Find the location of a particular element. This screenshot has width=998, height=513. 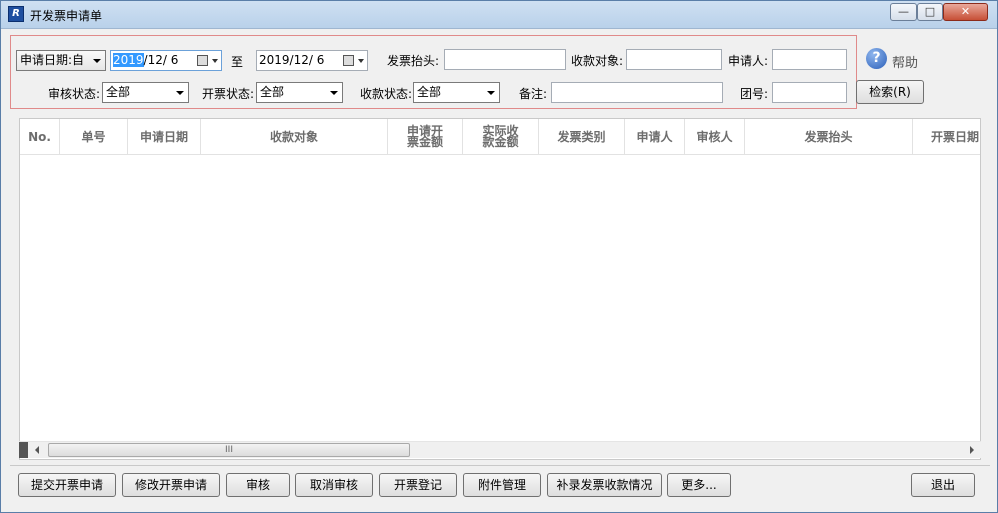

column-header: 发票抬头 is located at coordinates (829, 137).